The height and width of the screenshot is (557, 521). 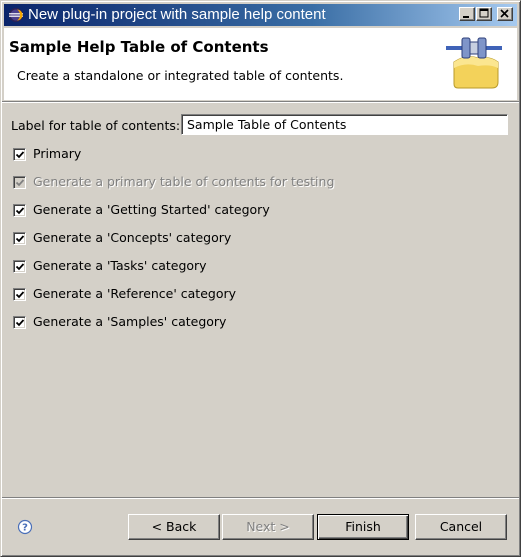 What do you see at coordinates (466, 17) in the screenshot?
I see `minimize-icon` at bounding box center [466, 17].